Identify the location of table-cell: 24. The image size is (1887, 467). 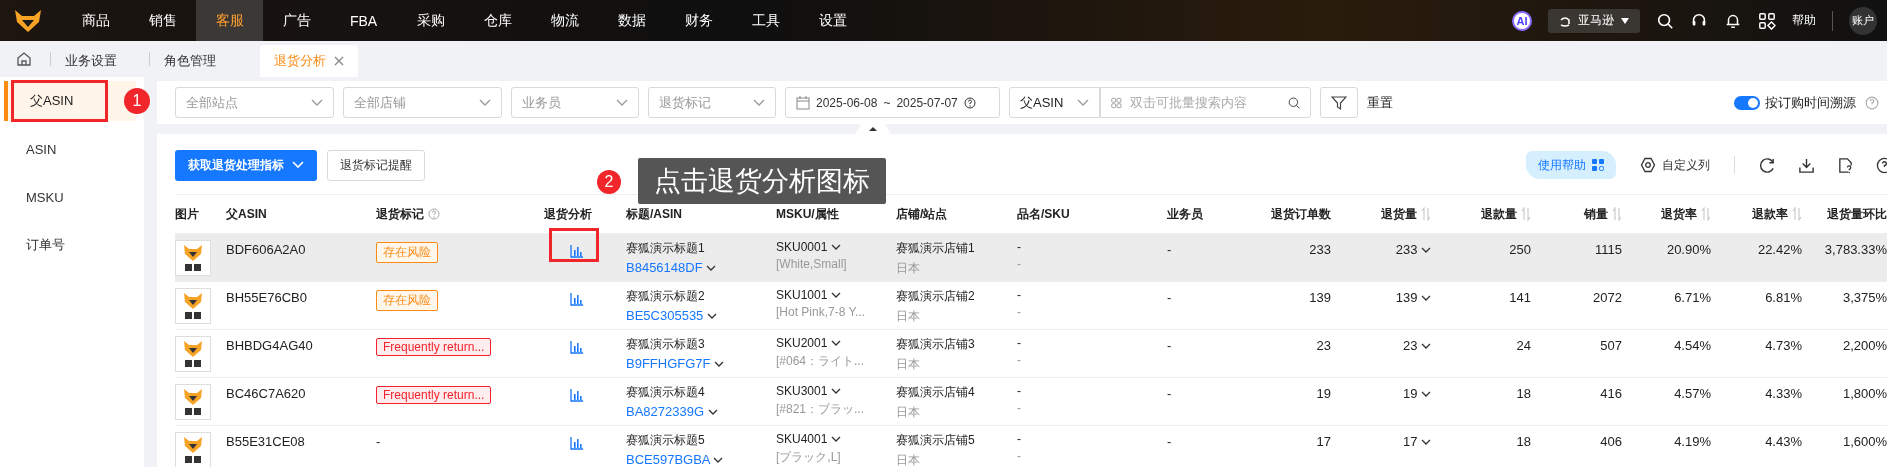
(1523, 345).